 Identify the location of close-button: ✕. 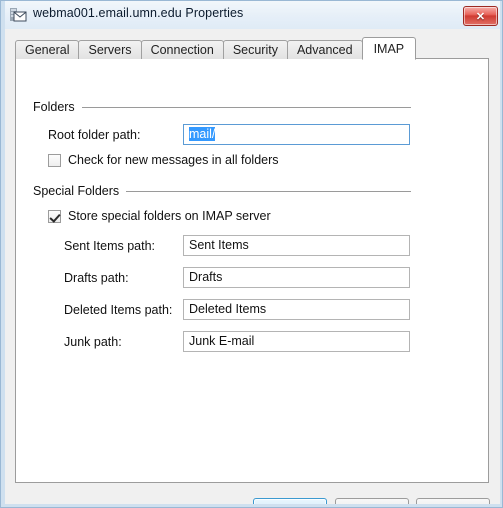
(480, 16).